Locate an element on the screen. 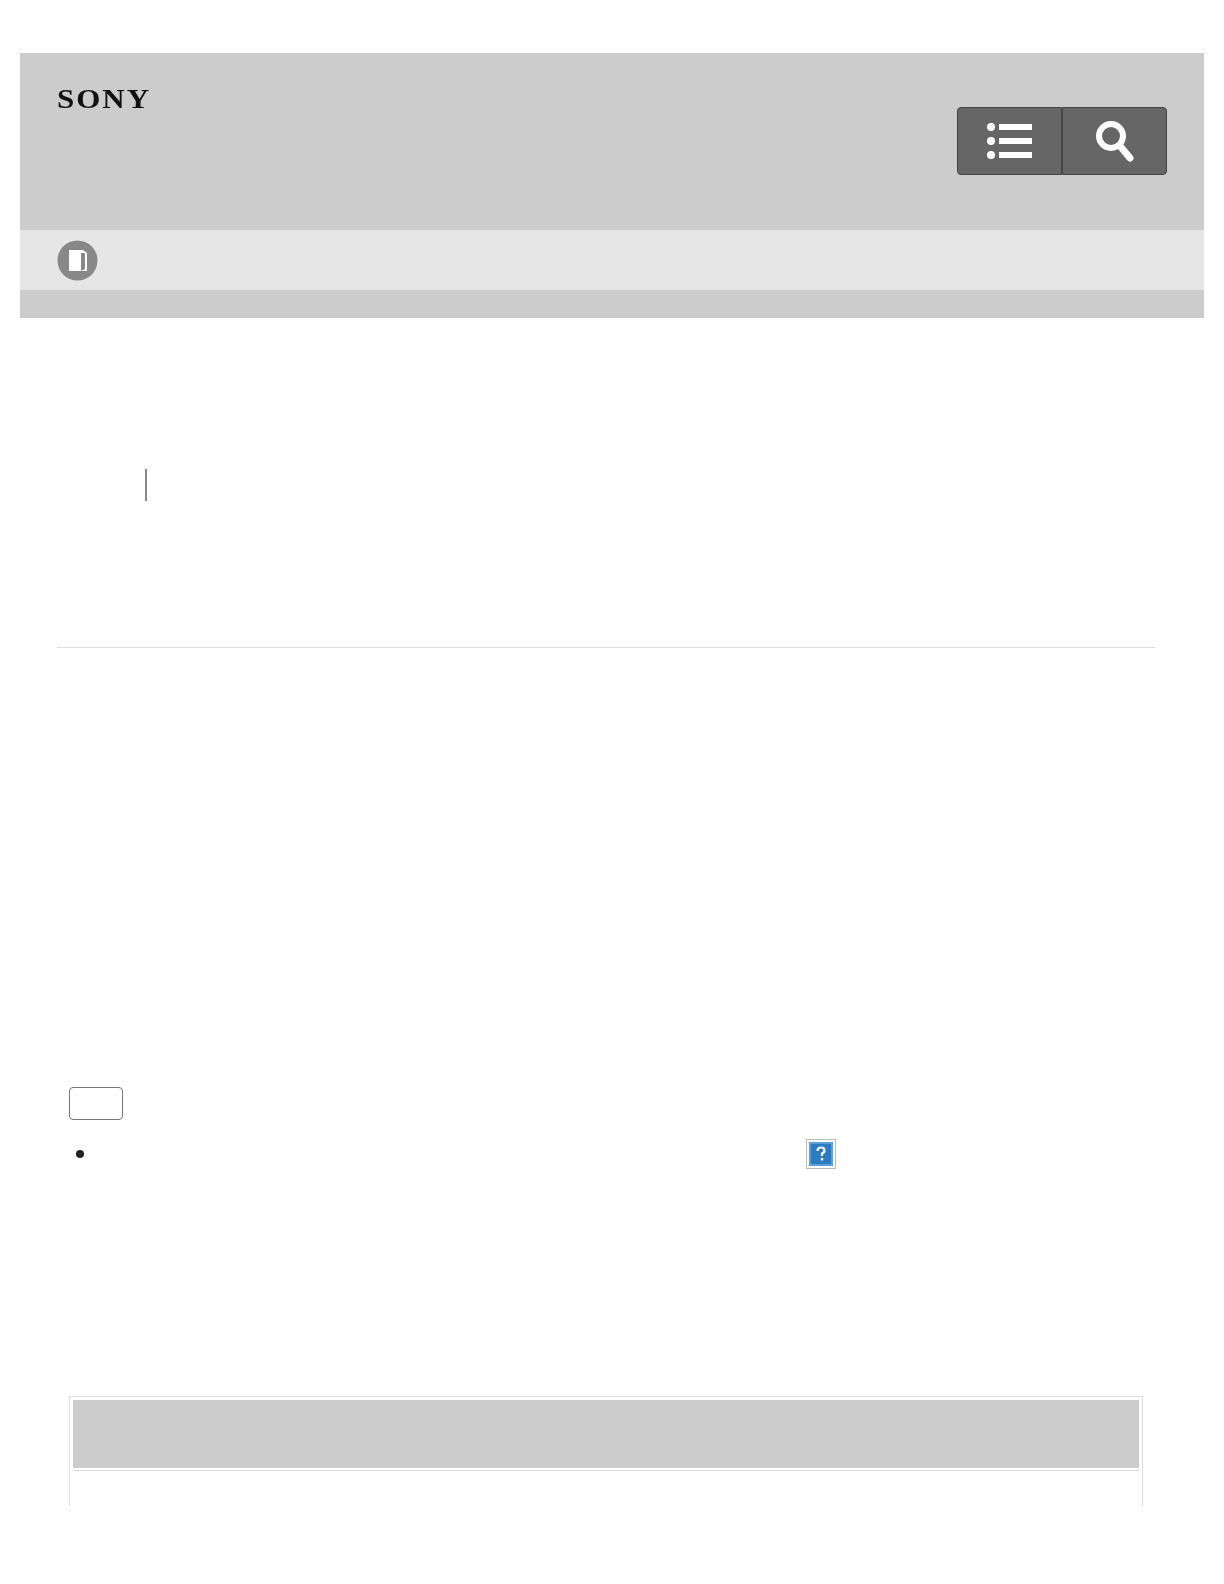 Image resolution: width=1224 pixels, height=1584 pixels. help-icon is located at coordinates (821, 1154).